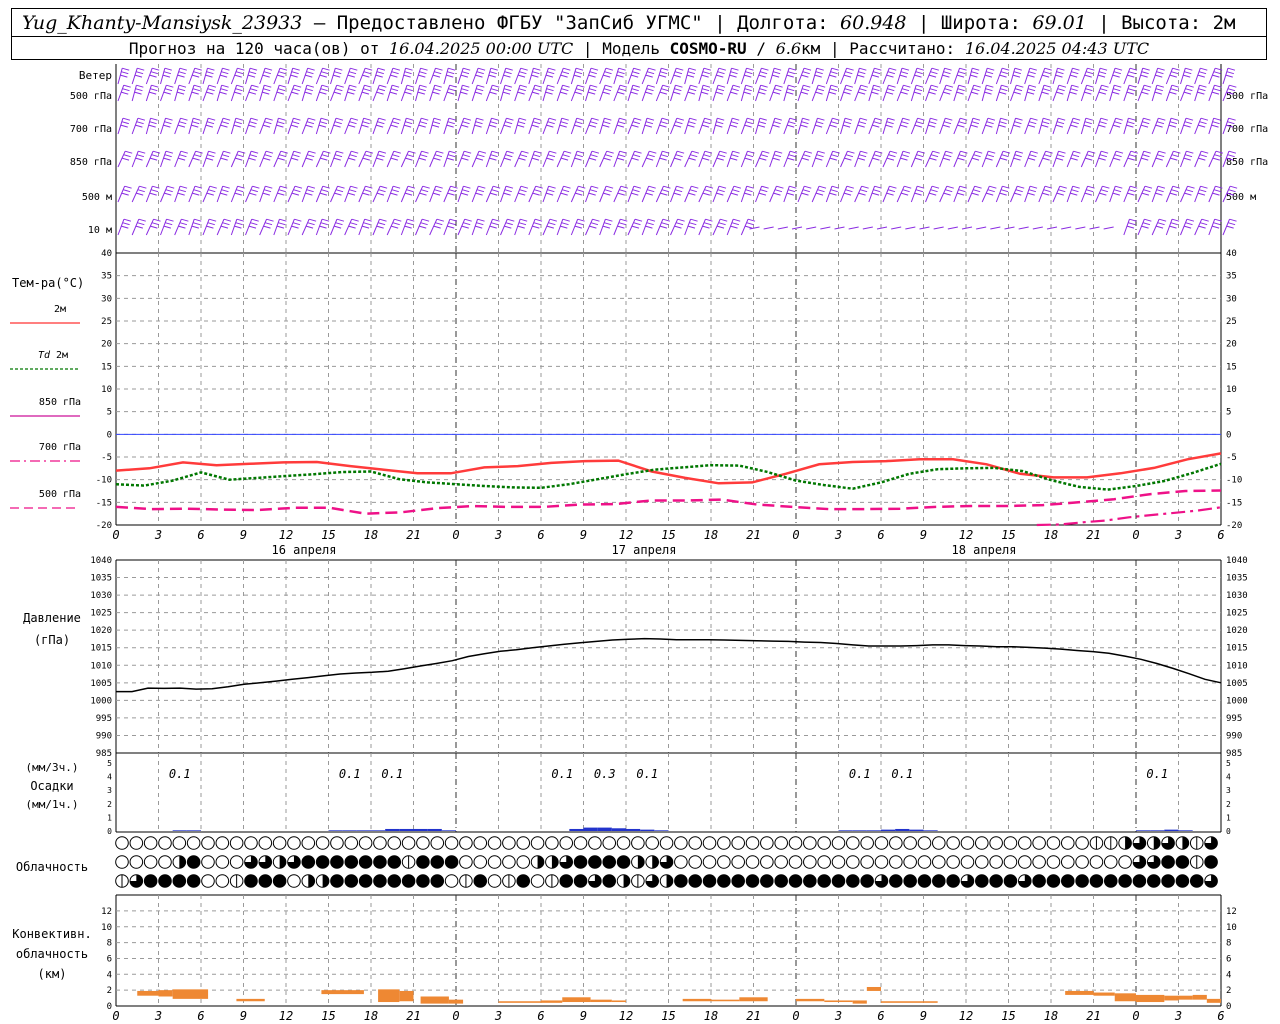 This screenshot has height=1024, width=1280. What do you see at coordinates (101, 701) in the screenshot?
I see `pressure-tick-left: 1000` at bounding box center [101, 701].